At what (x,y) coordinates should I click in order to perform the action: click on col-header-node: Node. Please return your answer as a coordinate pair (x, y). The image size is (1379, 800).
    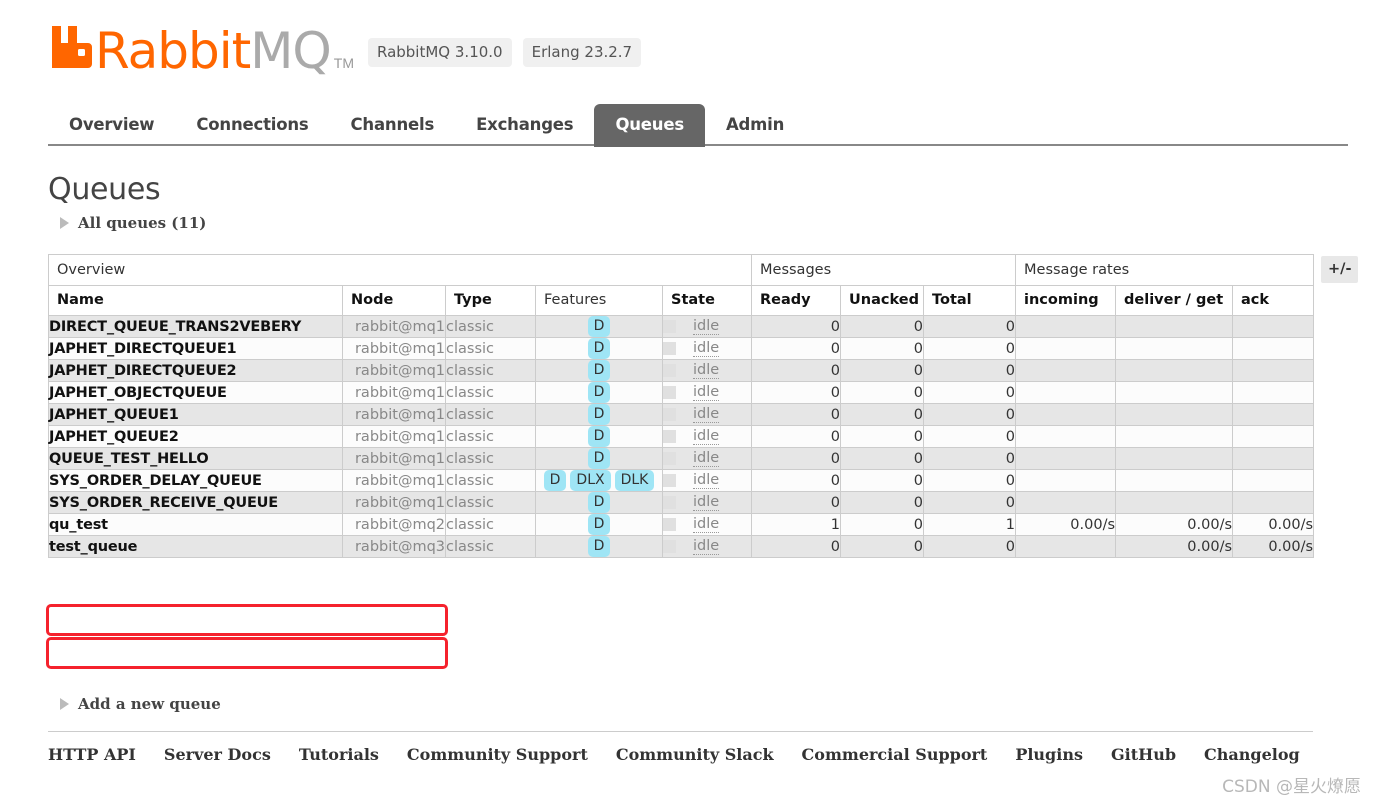
    Looking at the image, I should click on (394, 300).